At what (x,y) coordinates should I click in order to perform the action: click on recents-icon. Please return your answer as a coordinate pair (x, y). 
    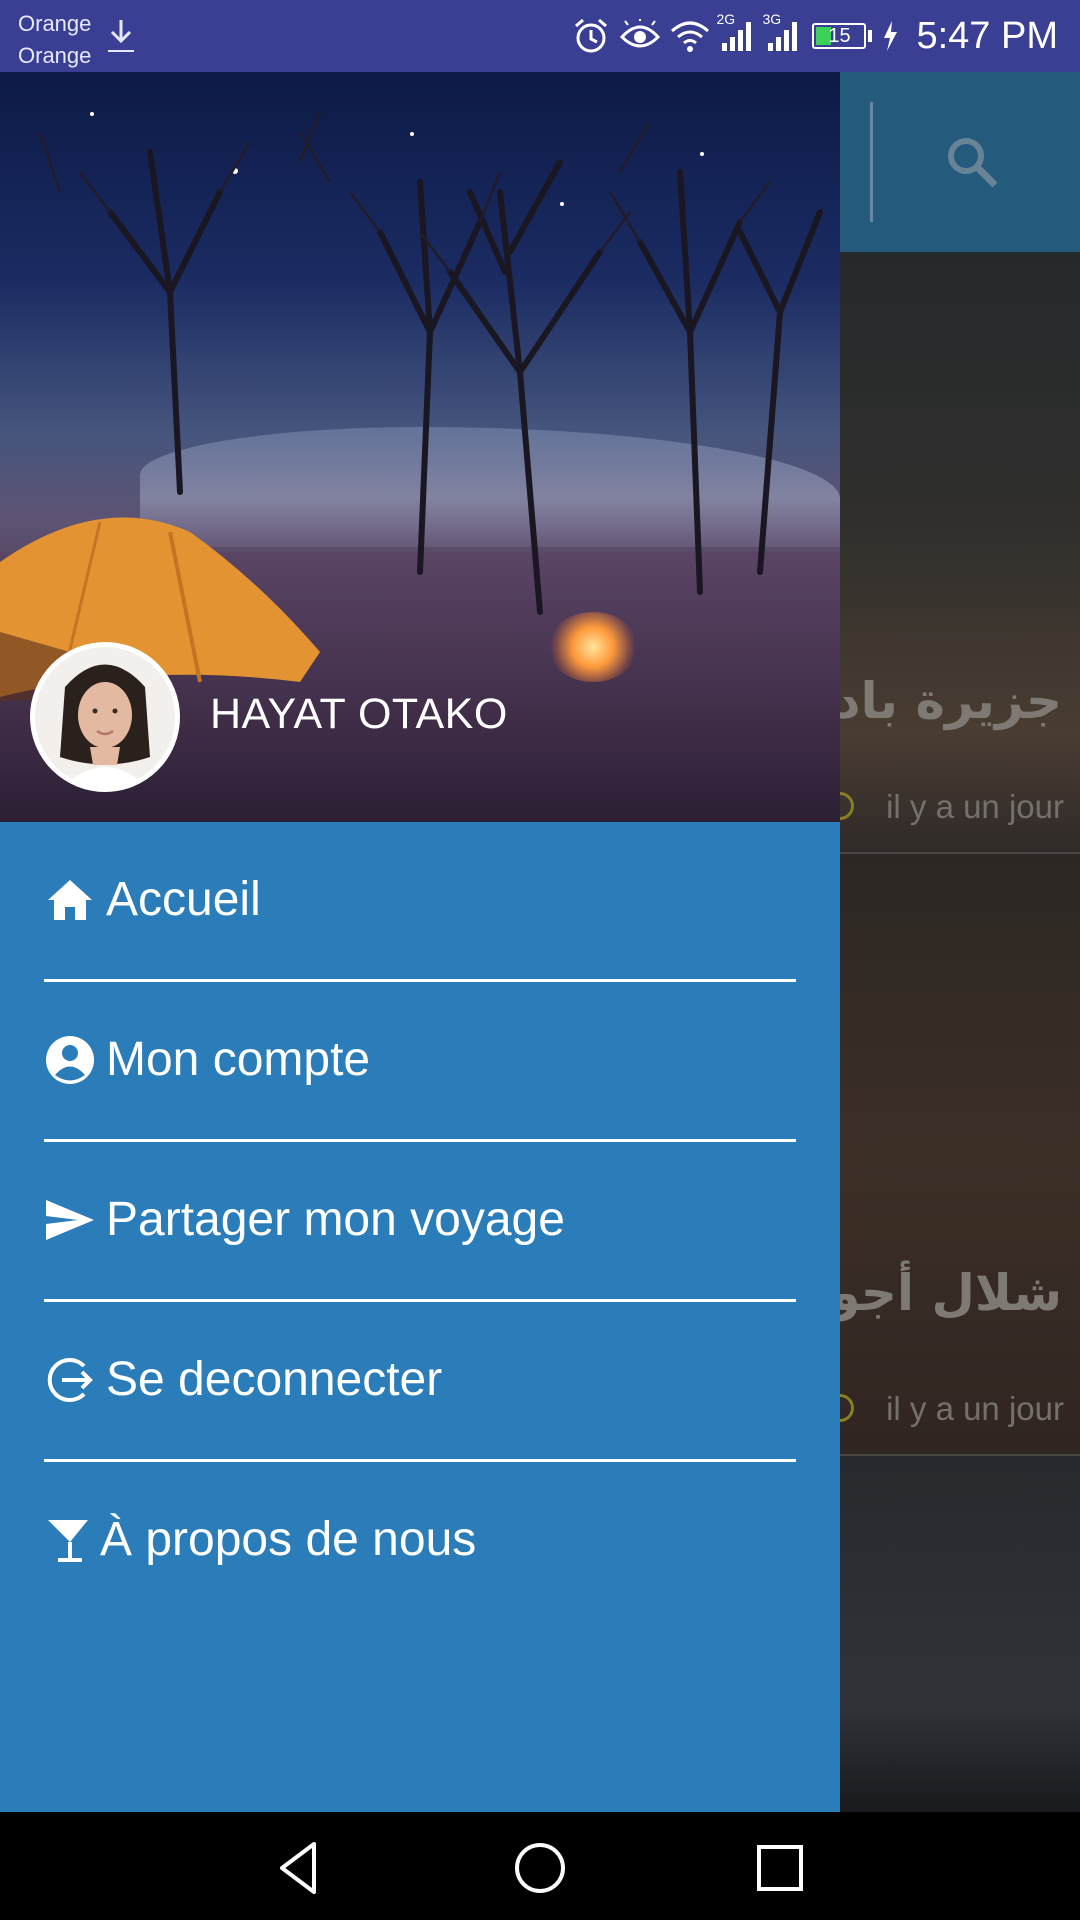
    Looking at the image, I should click on (780, 1868).